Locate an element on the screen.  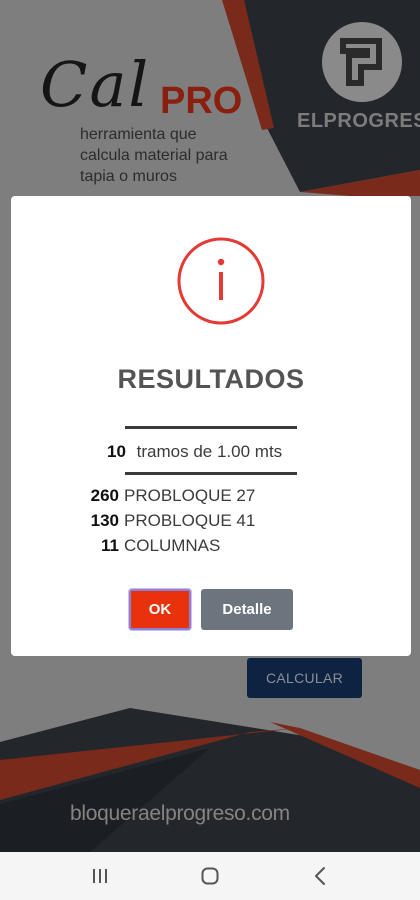
detail-button: Detalle is located at coordinates (247, 609).